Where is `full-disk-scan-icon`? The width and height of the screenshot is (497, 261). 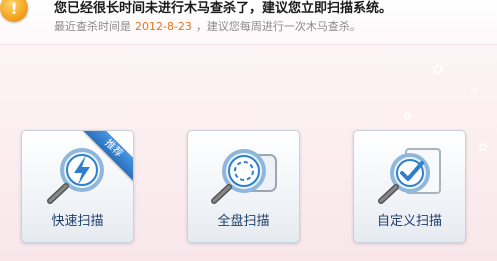 full-disk-scan-icon is located at coordinates (244, 176).